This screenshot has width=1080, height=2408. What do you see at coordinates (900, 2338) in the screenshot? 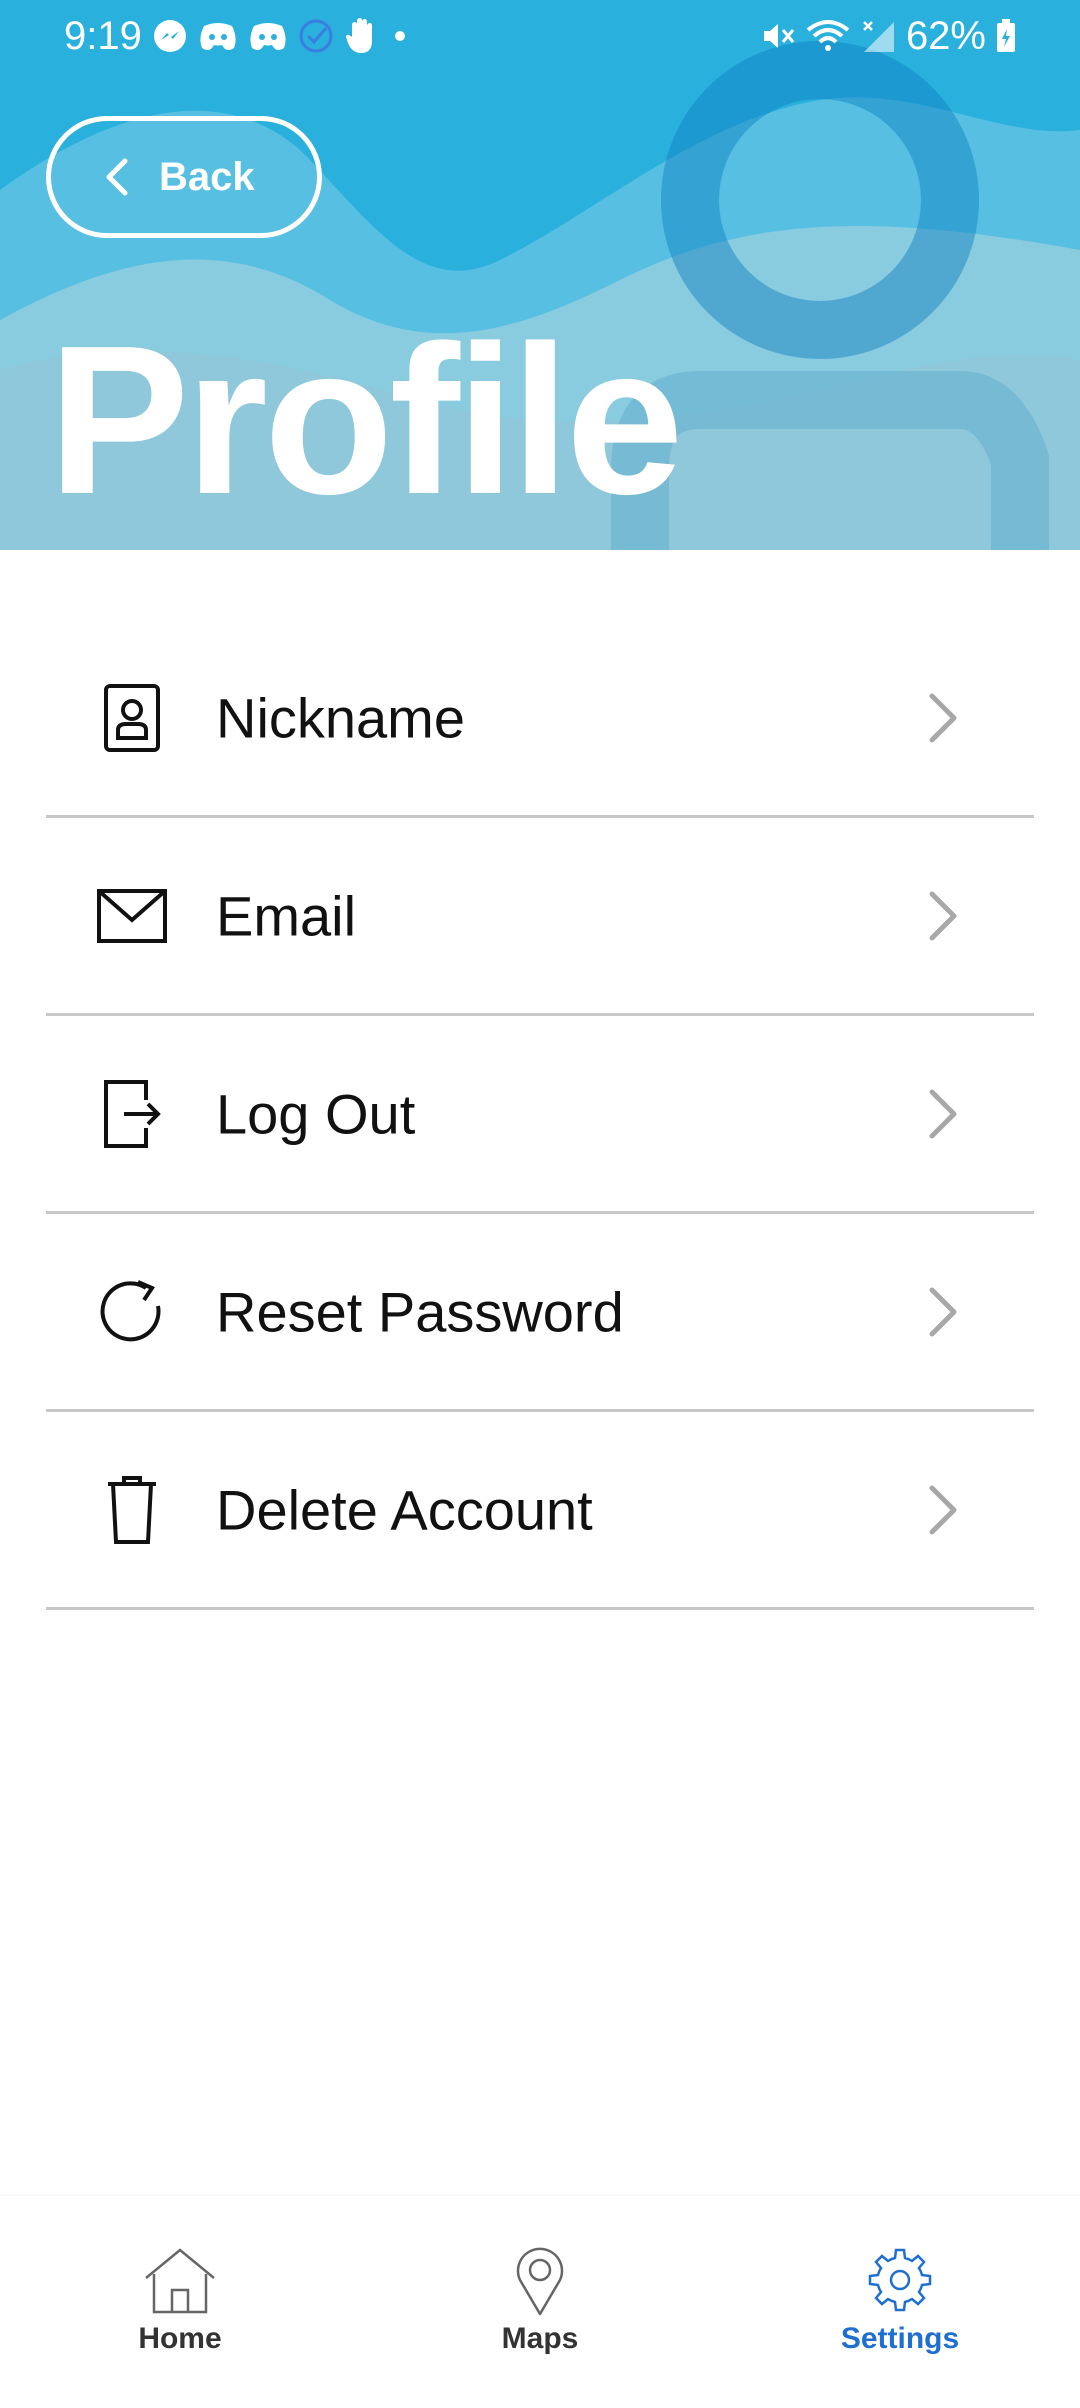
I see `nav-label: Settings` at bounding box center [900, 2338].